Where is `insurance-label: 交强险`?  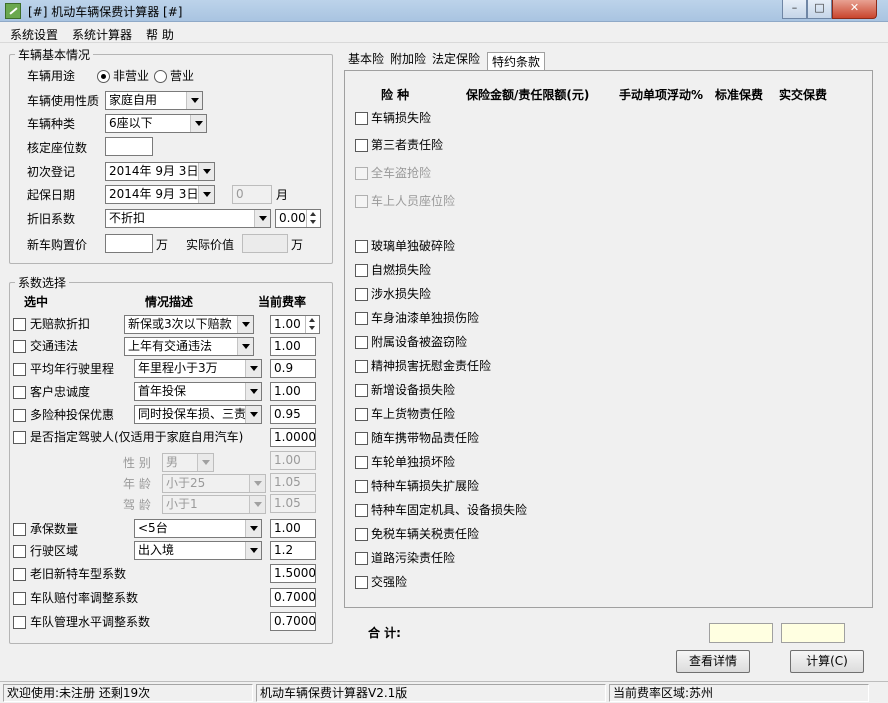
insurance-label: 交强险 is located at coordinates (389, 582).